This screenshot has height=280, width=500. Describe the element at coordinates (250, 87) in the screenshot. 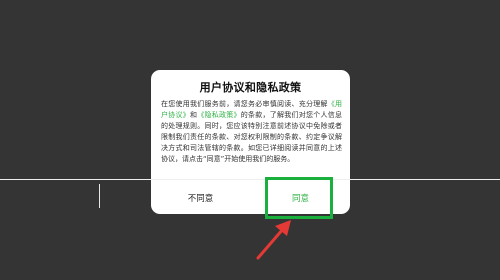

I see `dialog-title: 用户协议和隐私政策` at that location.